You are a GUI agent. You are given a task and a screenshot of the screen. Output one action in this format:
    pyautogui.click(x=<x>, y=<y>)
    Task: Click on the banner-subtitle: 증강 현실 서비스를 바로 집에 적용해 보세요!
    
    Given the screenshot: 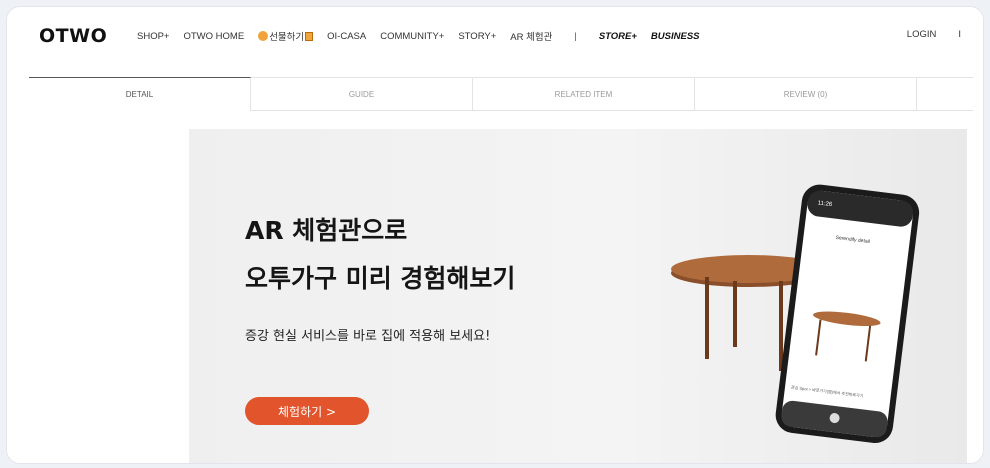 What is the action you would take?
    pyautogui.click(x=368, y=336)
    